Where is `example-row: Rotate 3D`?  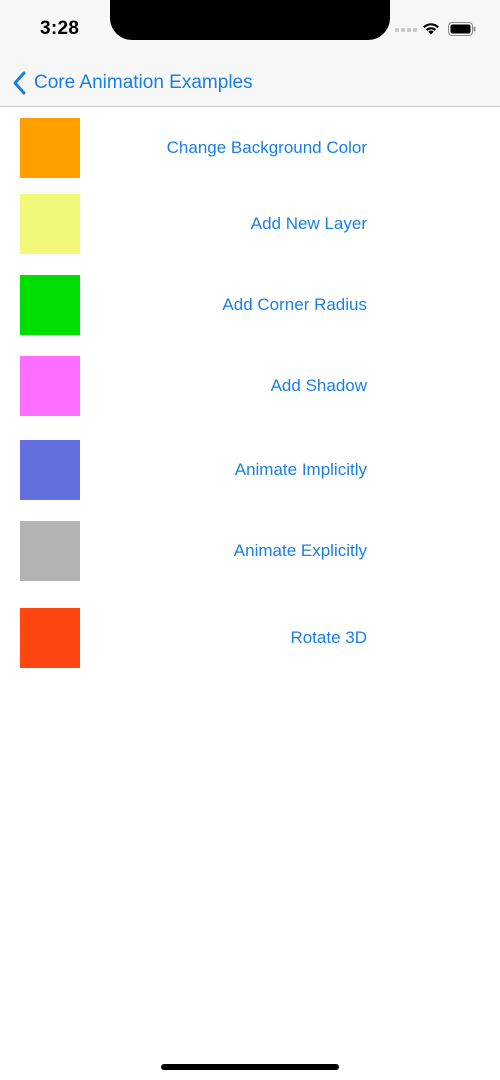
example-row: Rotate 3D is located at coordinates (250, 638).